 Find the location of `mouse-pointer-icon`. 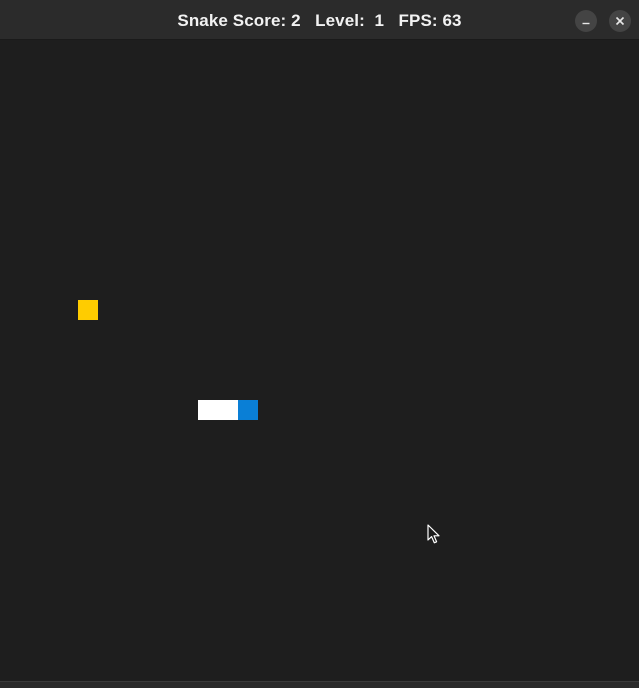

mouse-pointer-icon is located at coordinates (433, 534).